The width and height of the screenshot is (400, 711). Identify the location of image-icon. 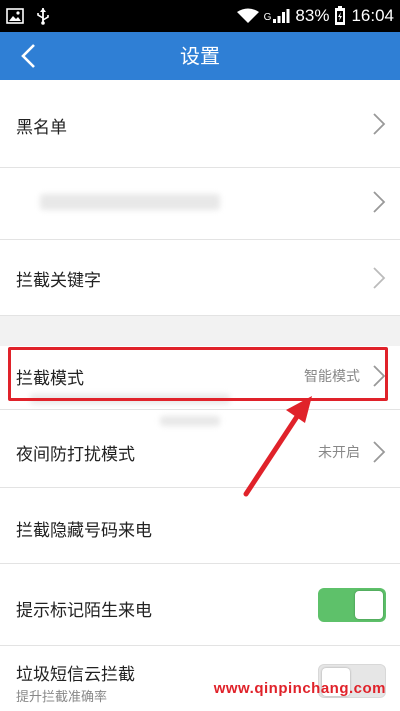
(15, 16).